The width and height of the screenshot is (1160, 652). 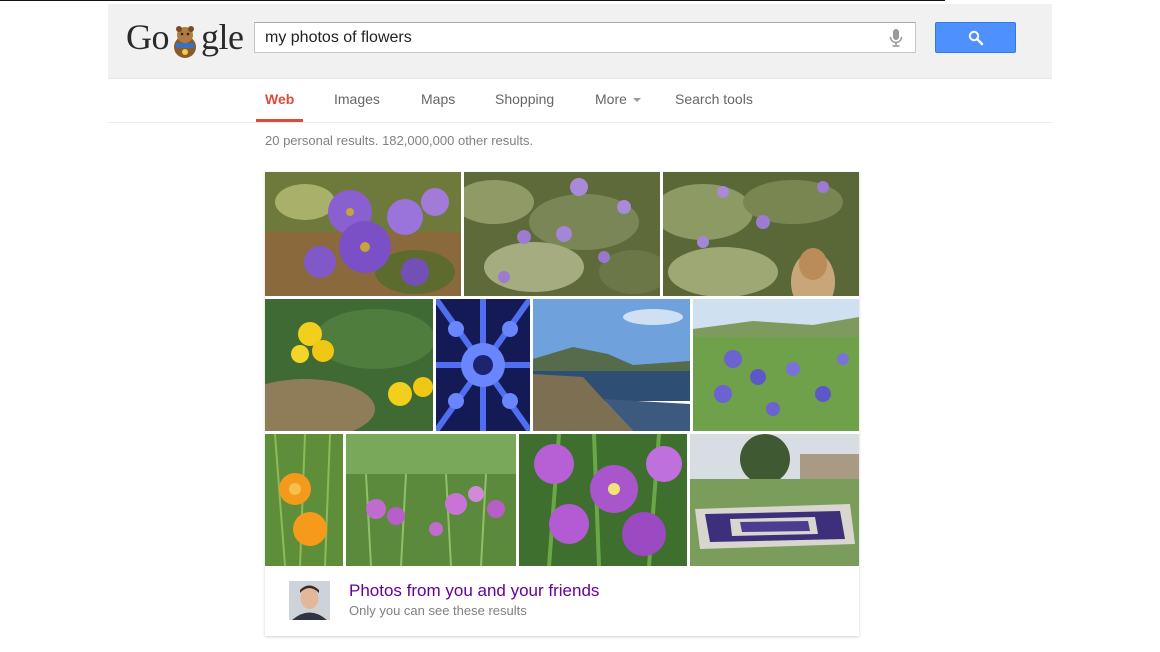 What do you see at coordinates (338, 37) in the screenshot?
I see `search-query-text: my photos of flowers` at bounding box center [338, 37].